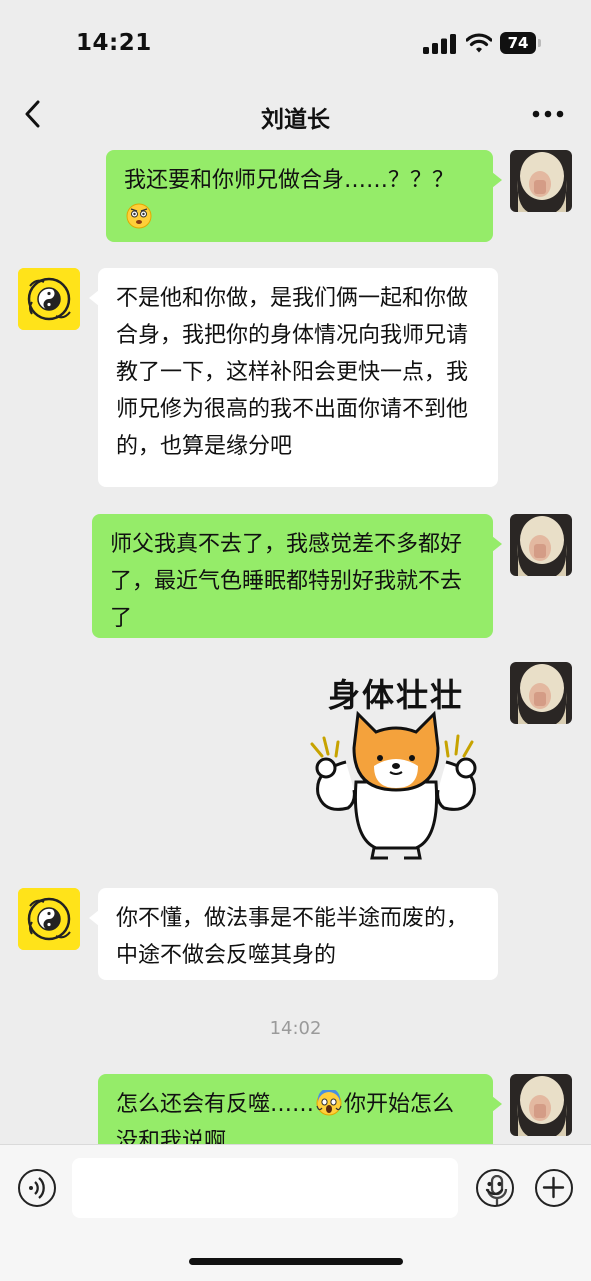  I want to click on cellular-signal-icon, so click(439, 44).